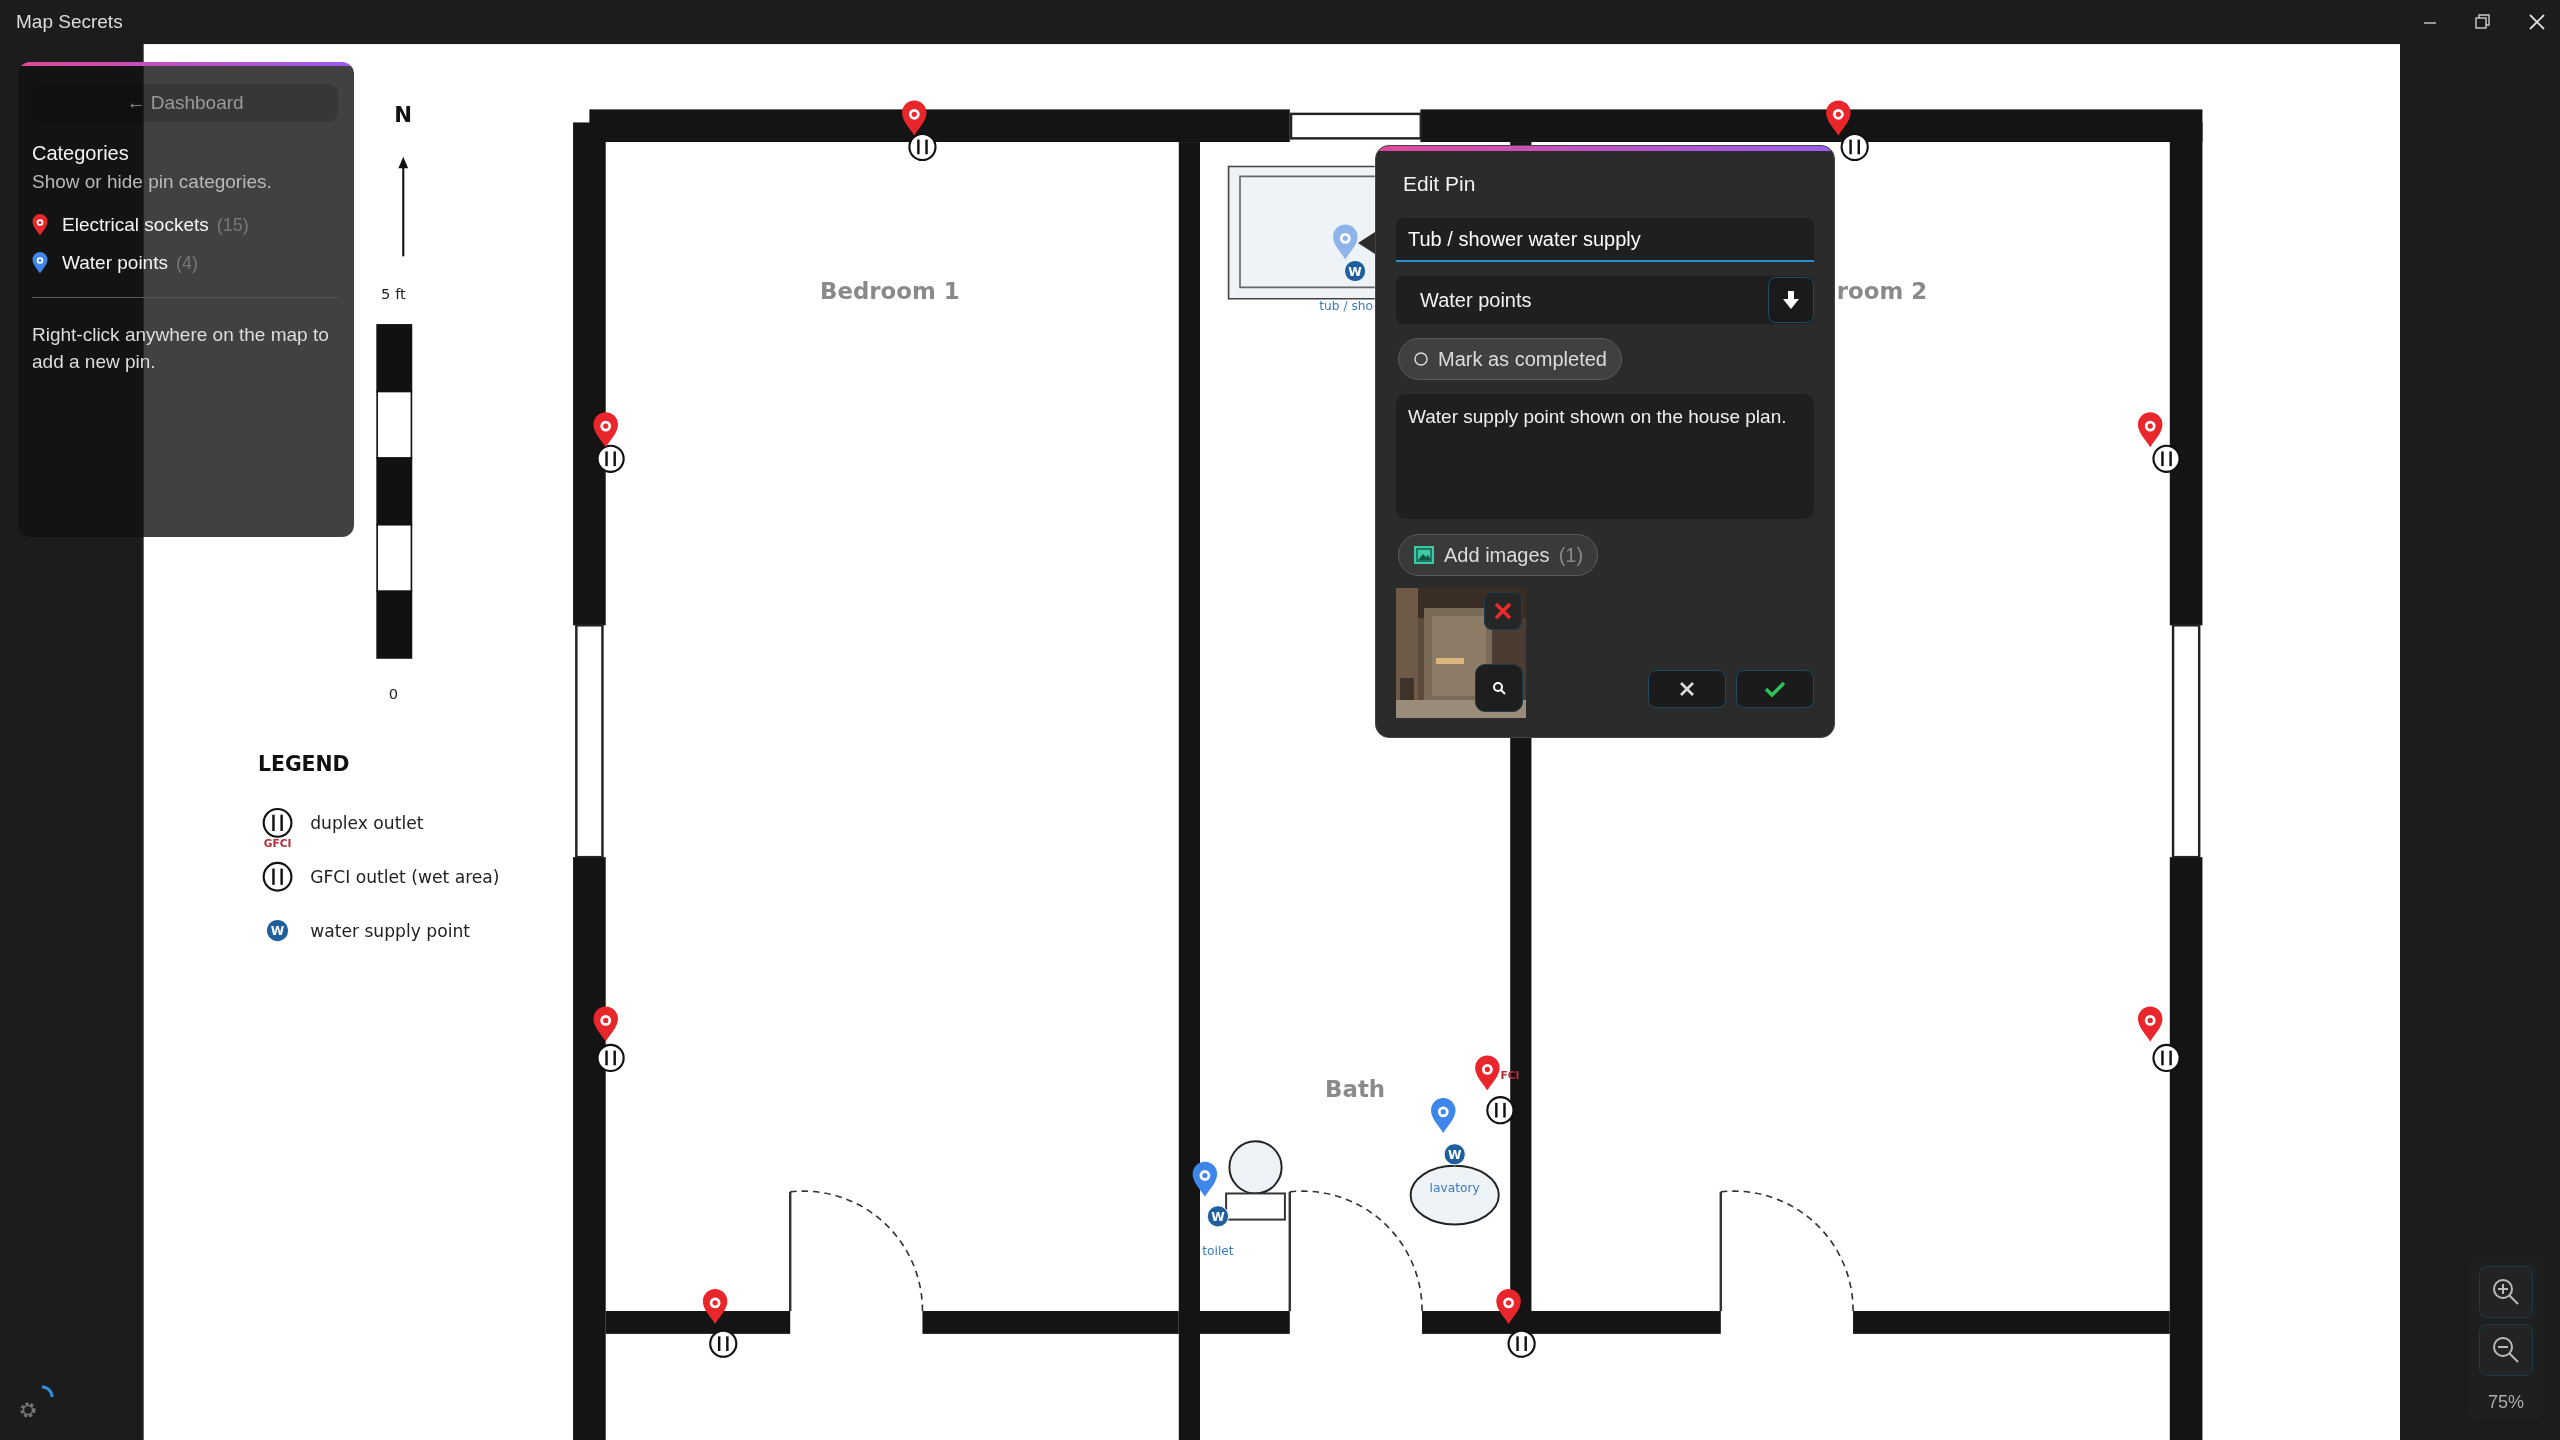 This screenshot has width=2560, height=1440. I want to click on north-arrow-icon, so click(403, 206).